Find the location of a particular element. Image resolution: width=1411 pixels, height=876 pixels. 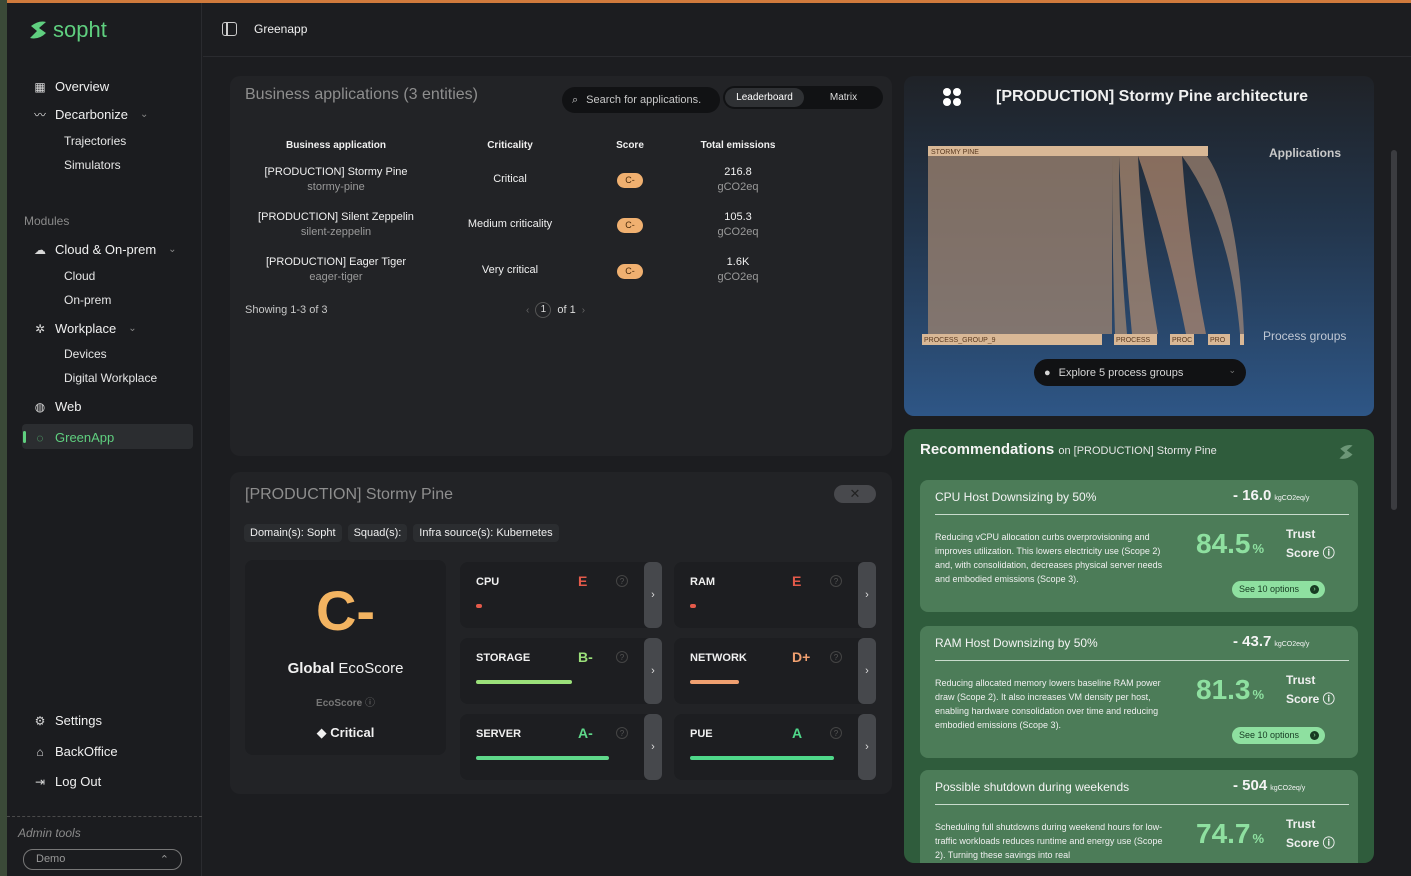

divider is located at coordinates (1142, 804).